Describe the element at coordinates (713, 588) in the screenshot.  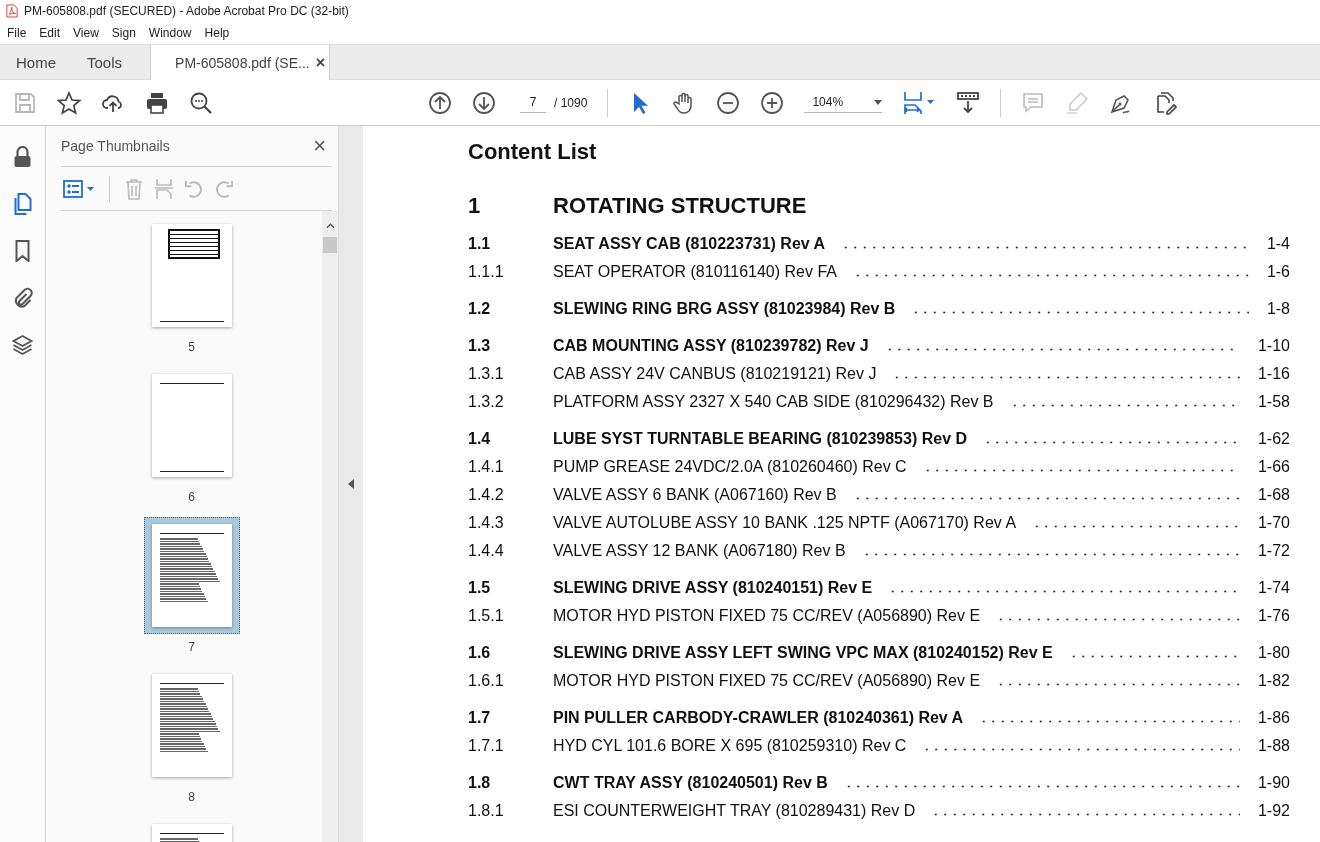
I see `section-title: SLEWING DRIVE ASSY (810240151) Rev E` at that location.